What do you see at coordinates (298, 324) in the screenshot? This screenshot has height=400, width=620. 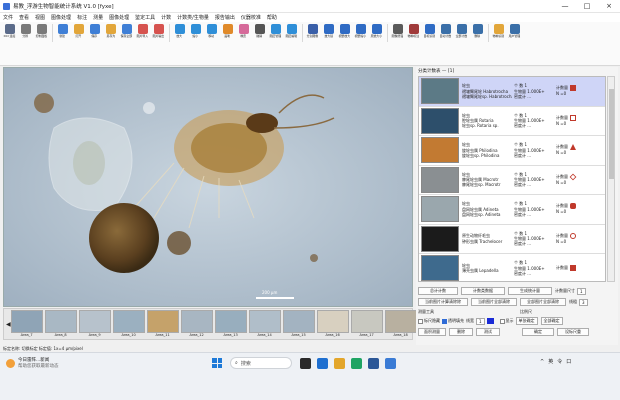 I see `thumbnail-item: Area_15` at bounding box center [298, 324].